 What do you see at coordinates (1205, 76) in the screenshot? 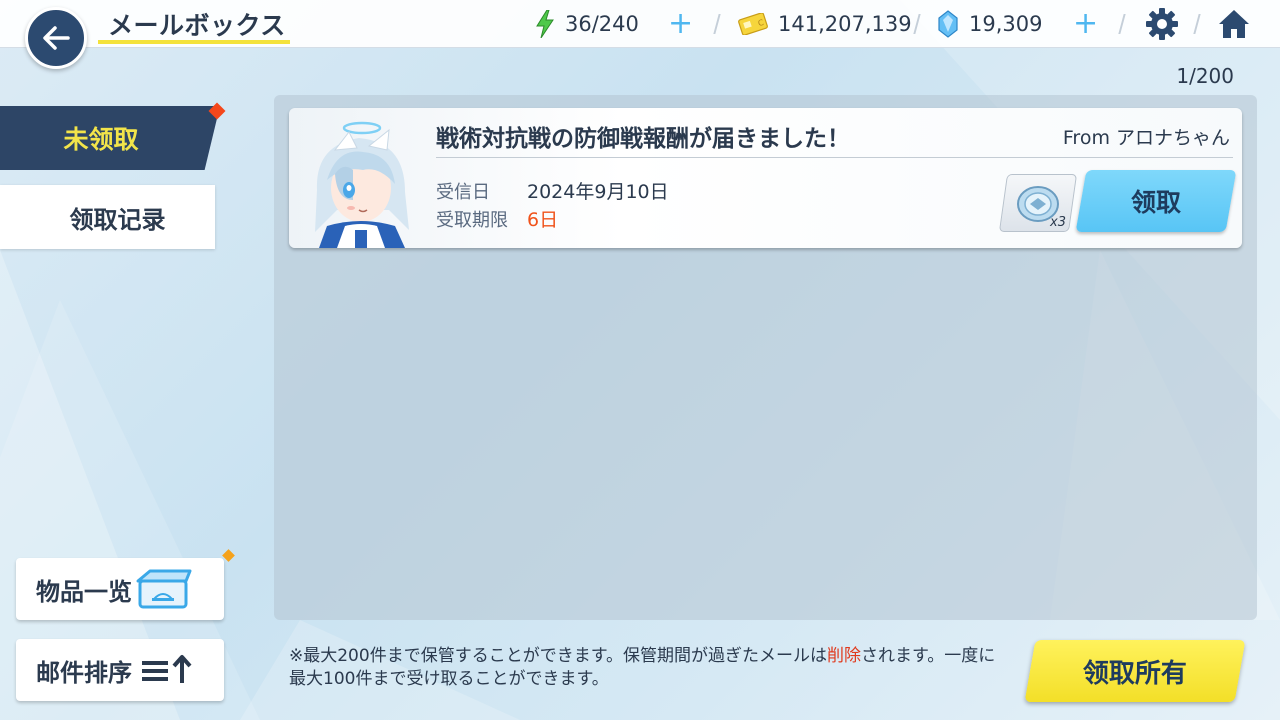
I see `mail-counter: 1/200` at bounding box center [1205, 76].